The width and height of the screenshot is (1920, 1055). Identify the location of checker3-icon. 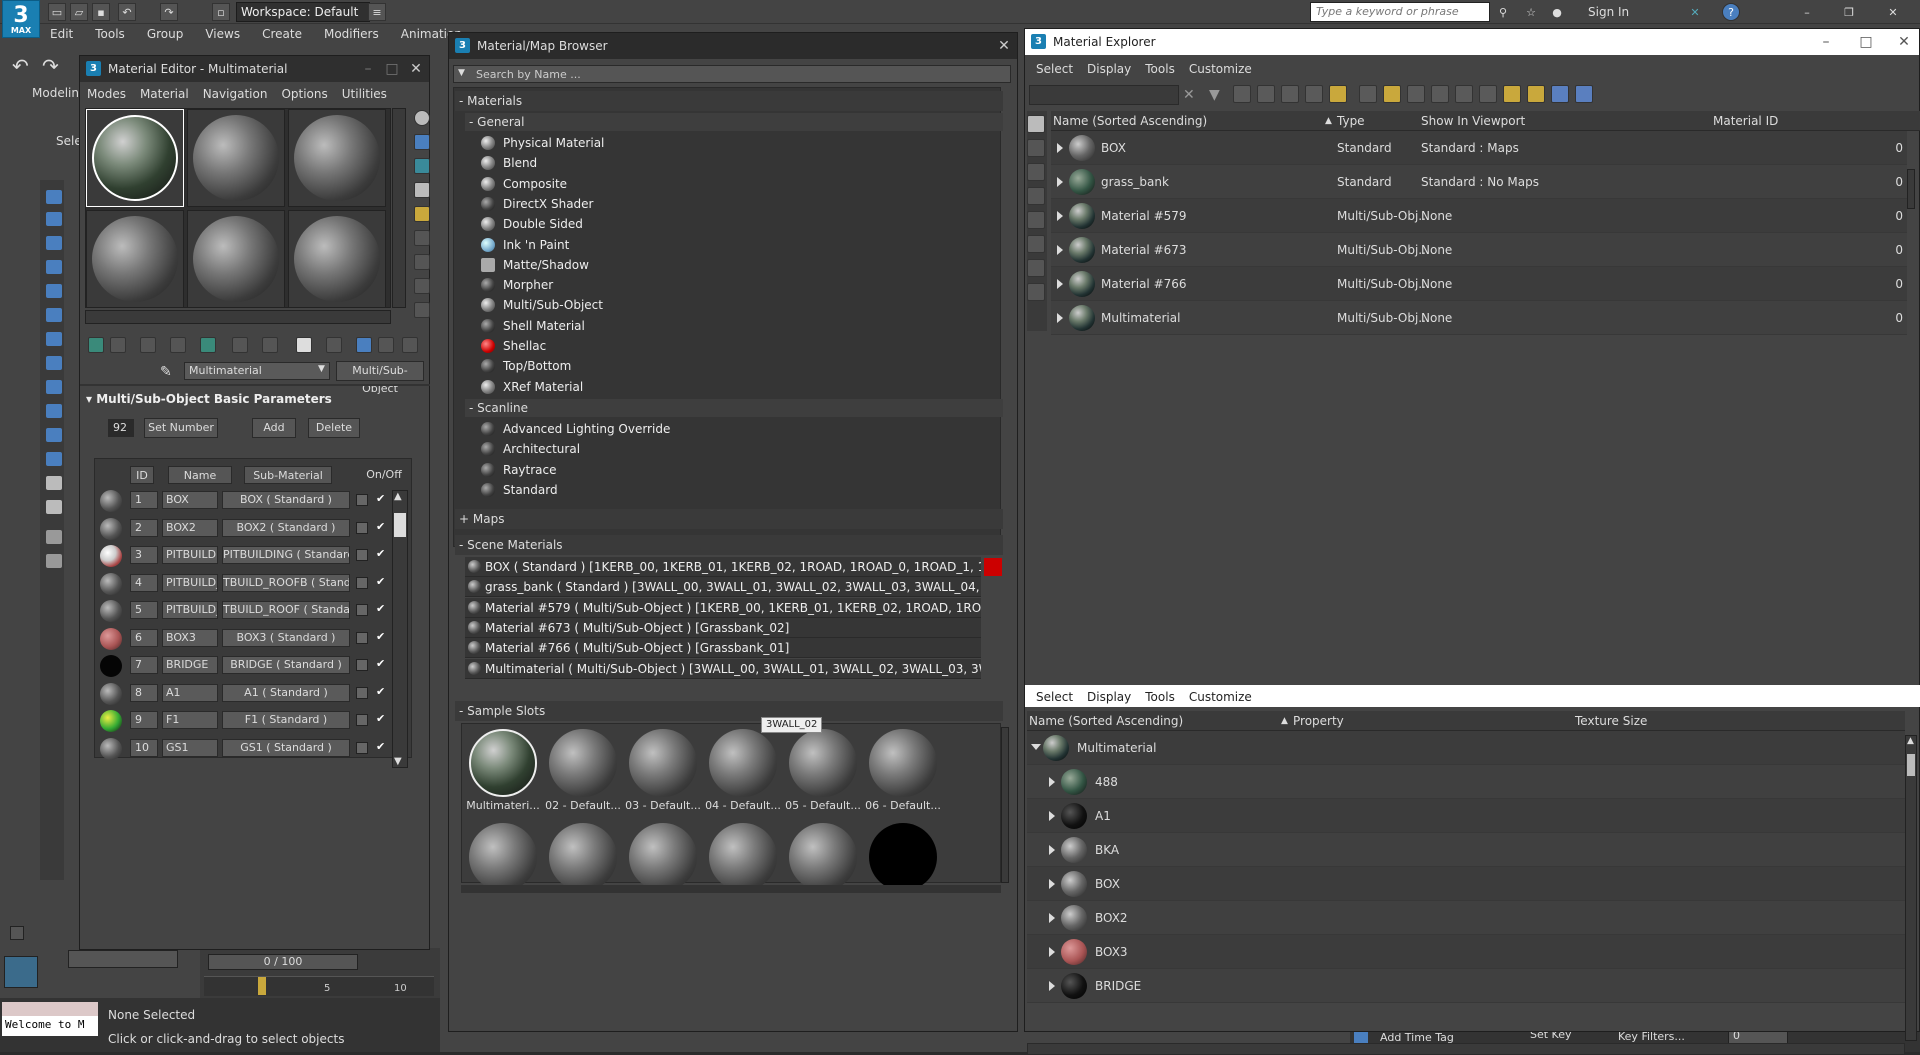
(1036, 220).